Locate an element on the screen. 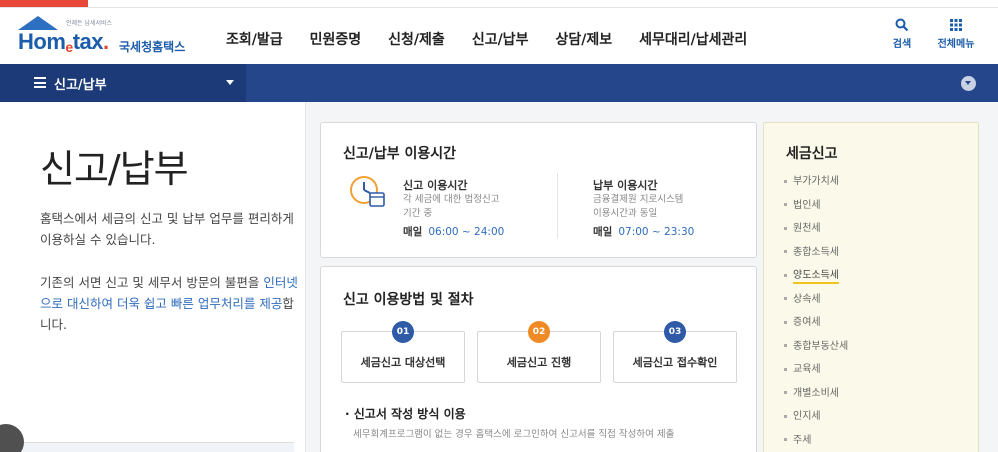 This screenshot has height=452, width=998. method-title-text: 신고서 작성 방식 이용 is located at coordinates (409, 414).